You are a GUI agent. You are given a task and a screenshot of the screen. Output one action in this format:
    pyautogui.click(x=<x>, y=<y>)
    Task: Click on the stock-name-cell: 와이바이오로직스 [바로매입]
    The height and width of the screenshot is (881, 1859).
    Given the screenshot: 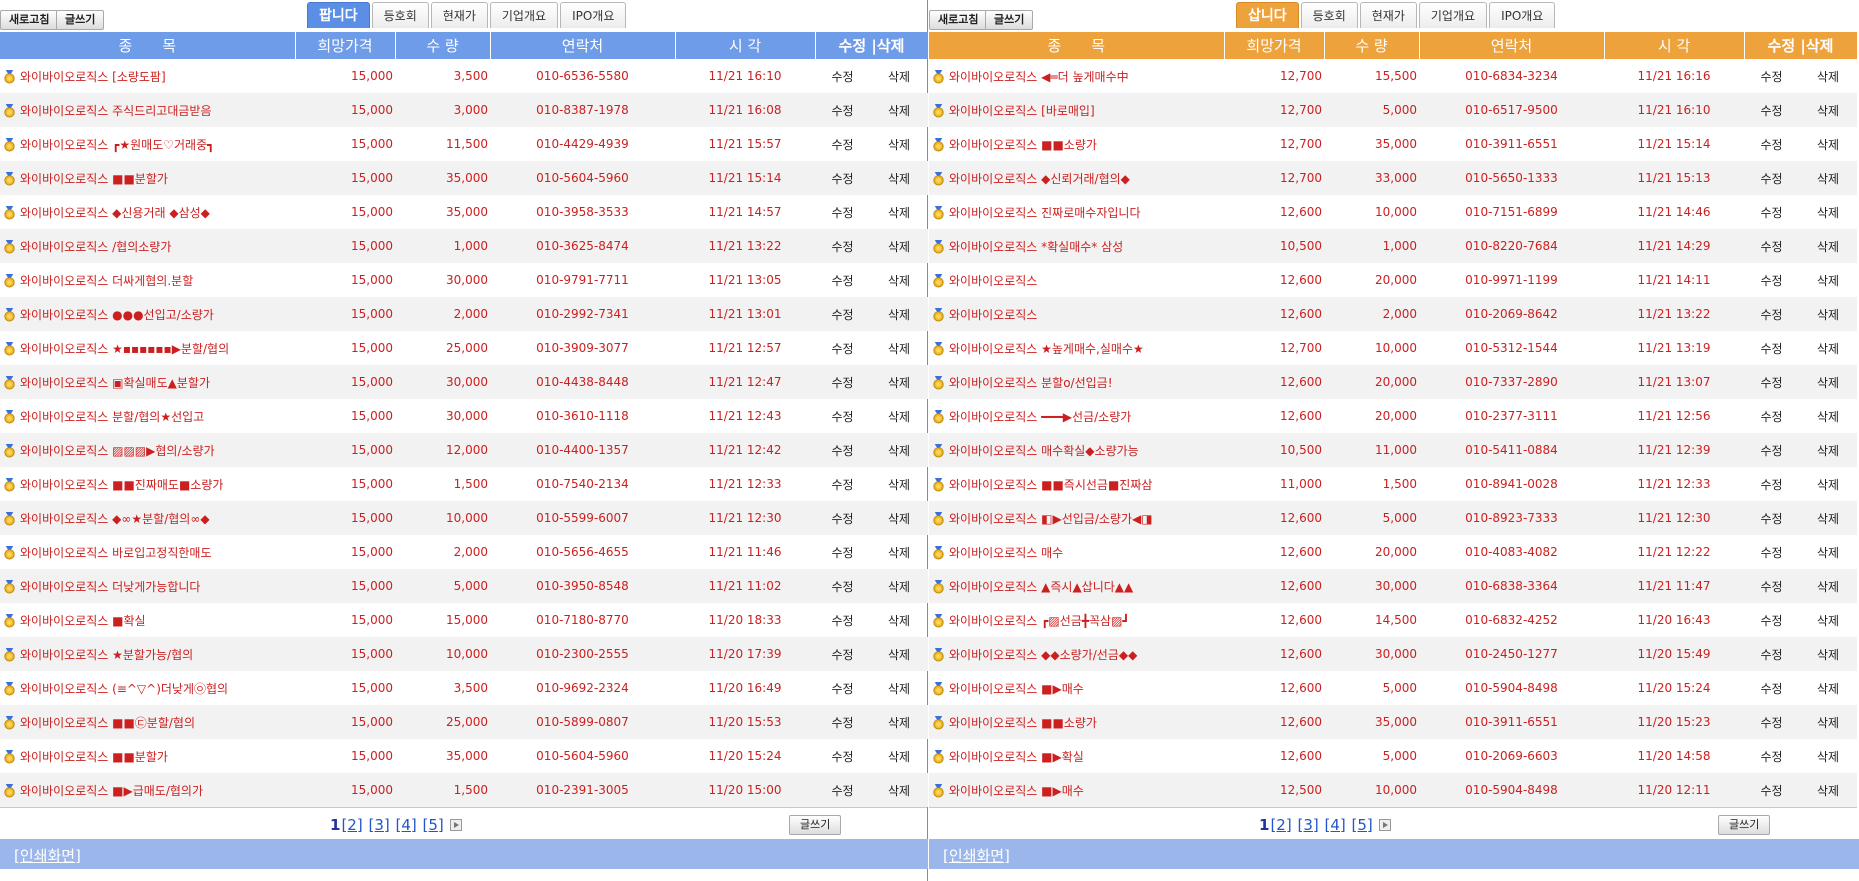 What is the action you would take?
    pyautogui.click(x=1076, y=110)
    